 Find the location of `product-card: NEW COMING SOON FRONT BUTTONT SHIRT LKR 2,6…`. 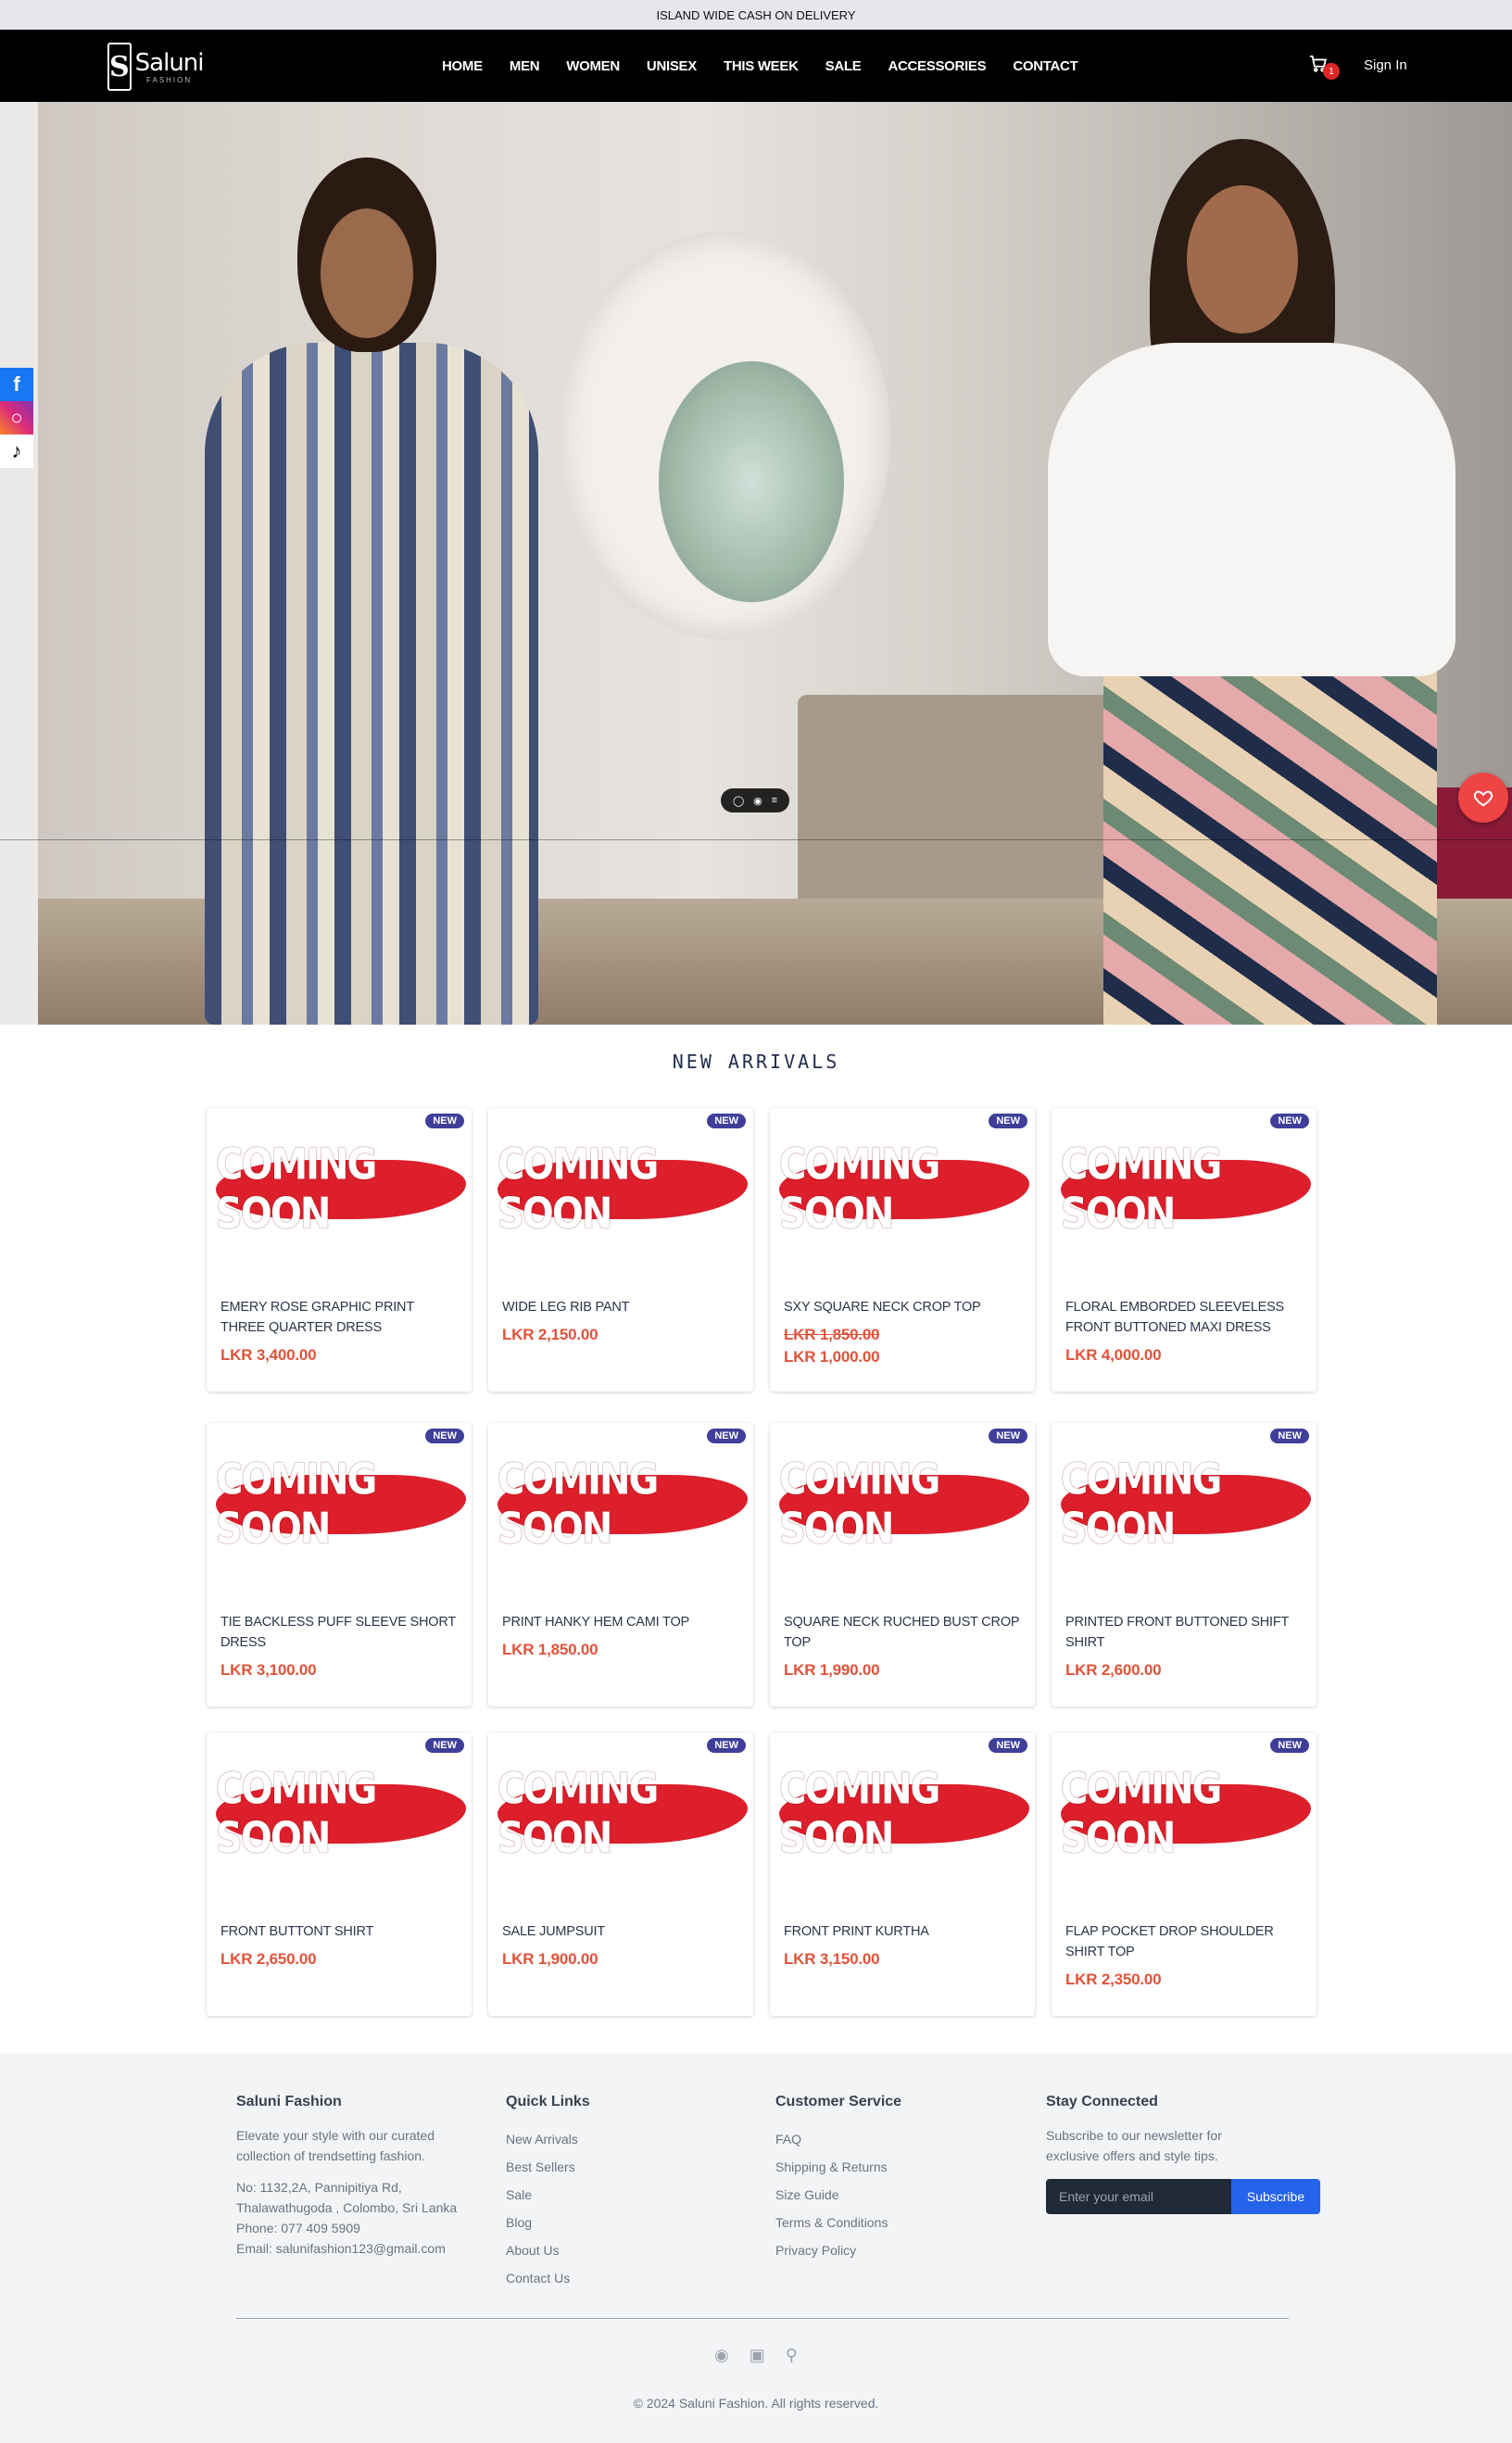

product-card: NEW COMING SOON FRONT BUTTONT SHIRT LKR 2,6… is located at coordinates (339, 1874).